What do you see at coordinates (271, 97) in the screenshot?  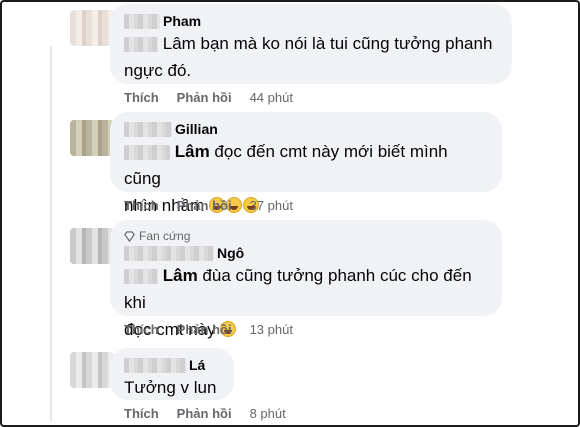 I see `timestamp: 44 phút` at bounding box center [271, 97].